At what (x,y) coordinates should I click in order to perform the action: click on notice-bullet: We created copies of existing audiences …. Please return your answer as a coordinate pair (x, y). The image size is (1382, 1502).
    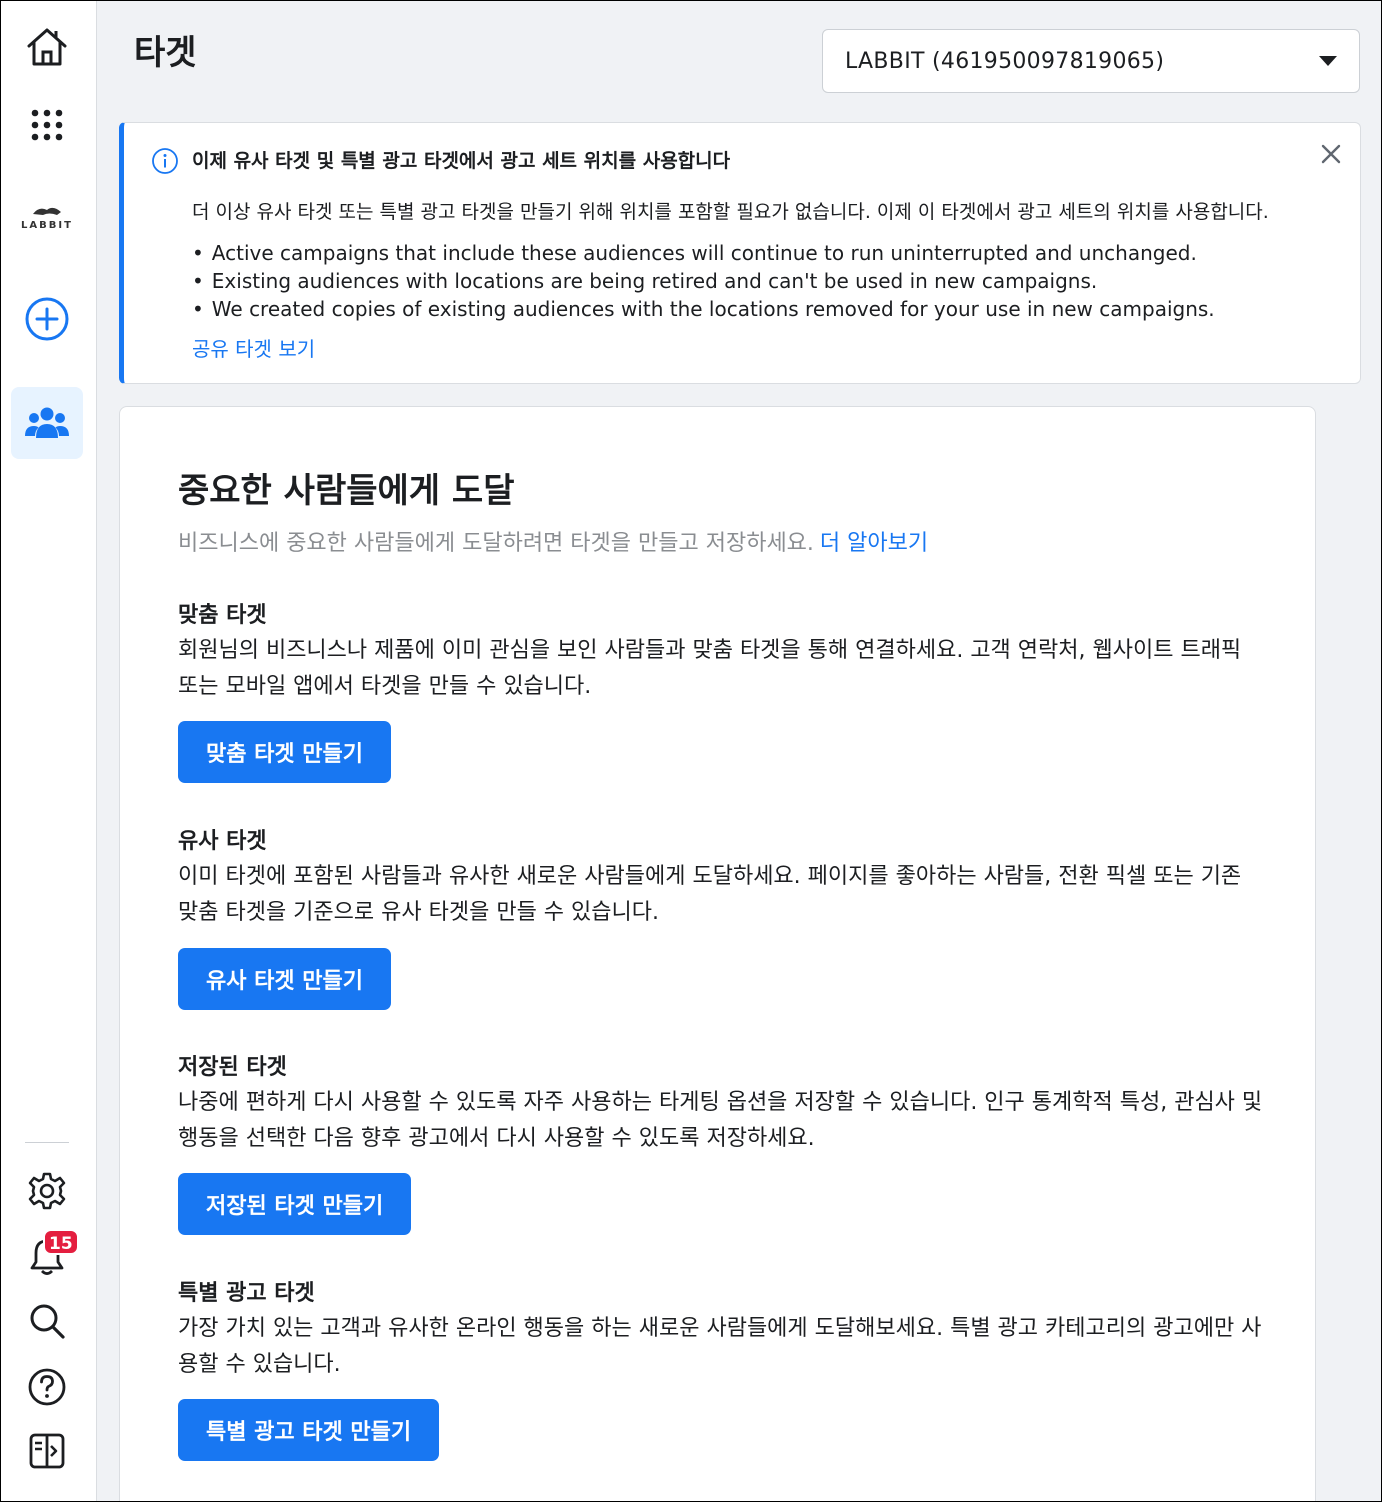
    Looking at the image, I should click on (703, 309).